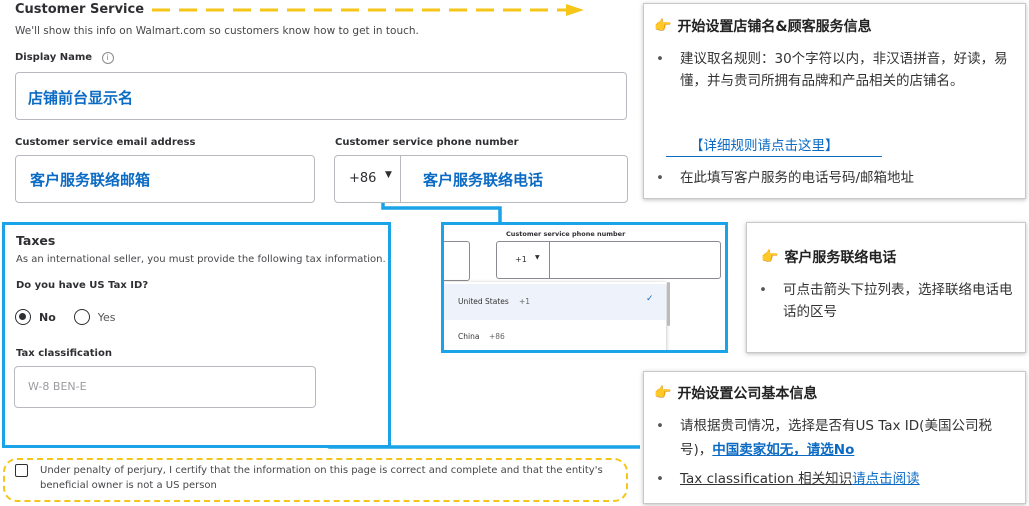 Image resolution: width=1029 pixels, height=506 pixels. I want to click on zoom-code-select: +1 ▼, so click(523, 260).